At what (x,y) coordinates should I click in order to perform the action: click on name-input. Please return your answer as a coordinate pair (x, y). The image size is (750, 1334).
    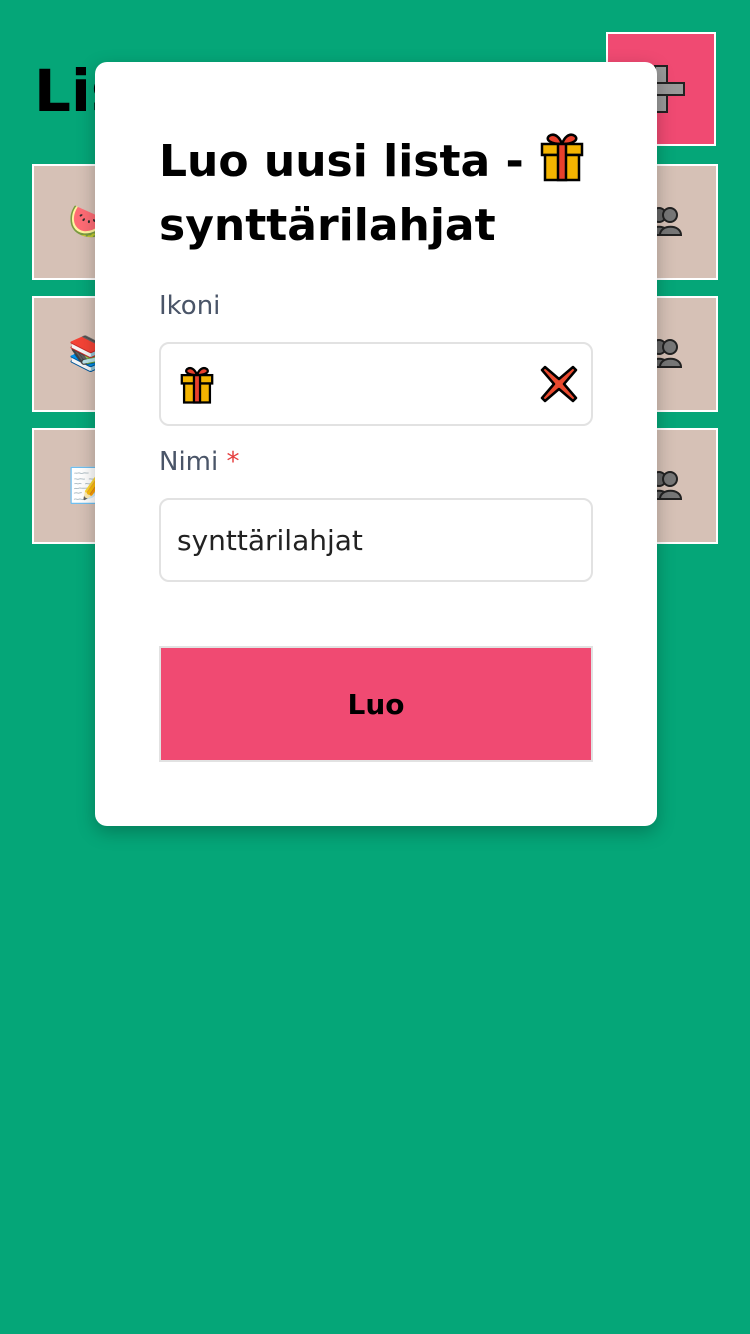
    Looking at the image, I should click on (376, 540).